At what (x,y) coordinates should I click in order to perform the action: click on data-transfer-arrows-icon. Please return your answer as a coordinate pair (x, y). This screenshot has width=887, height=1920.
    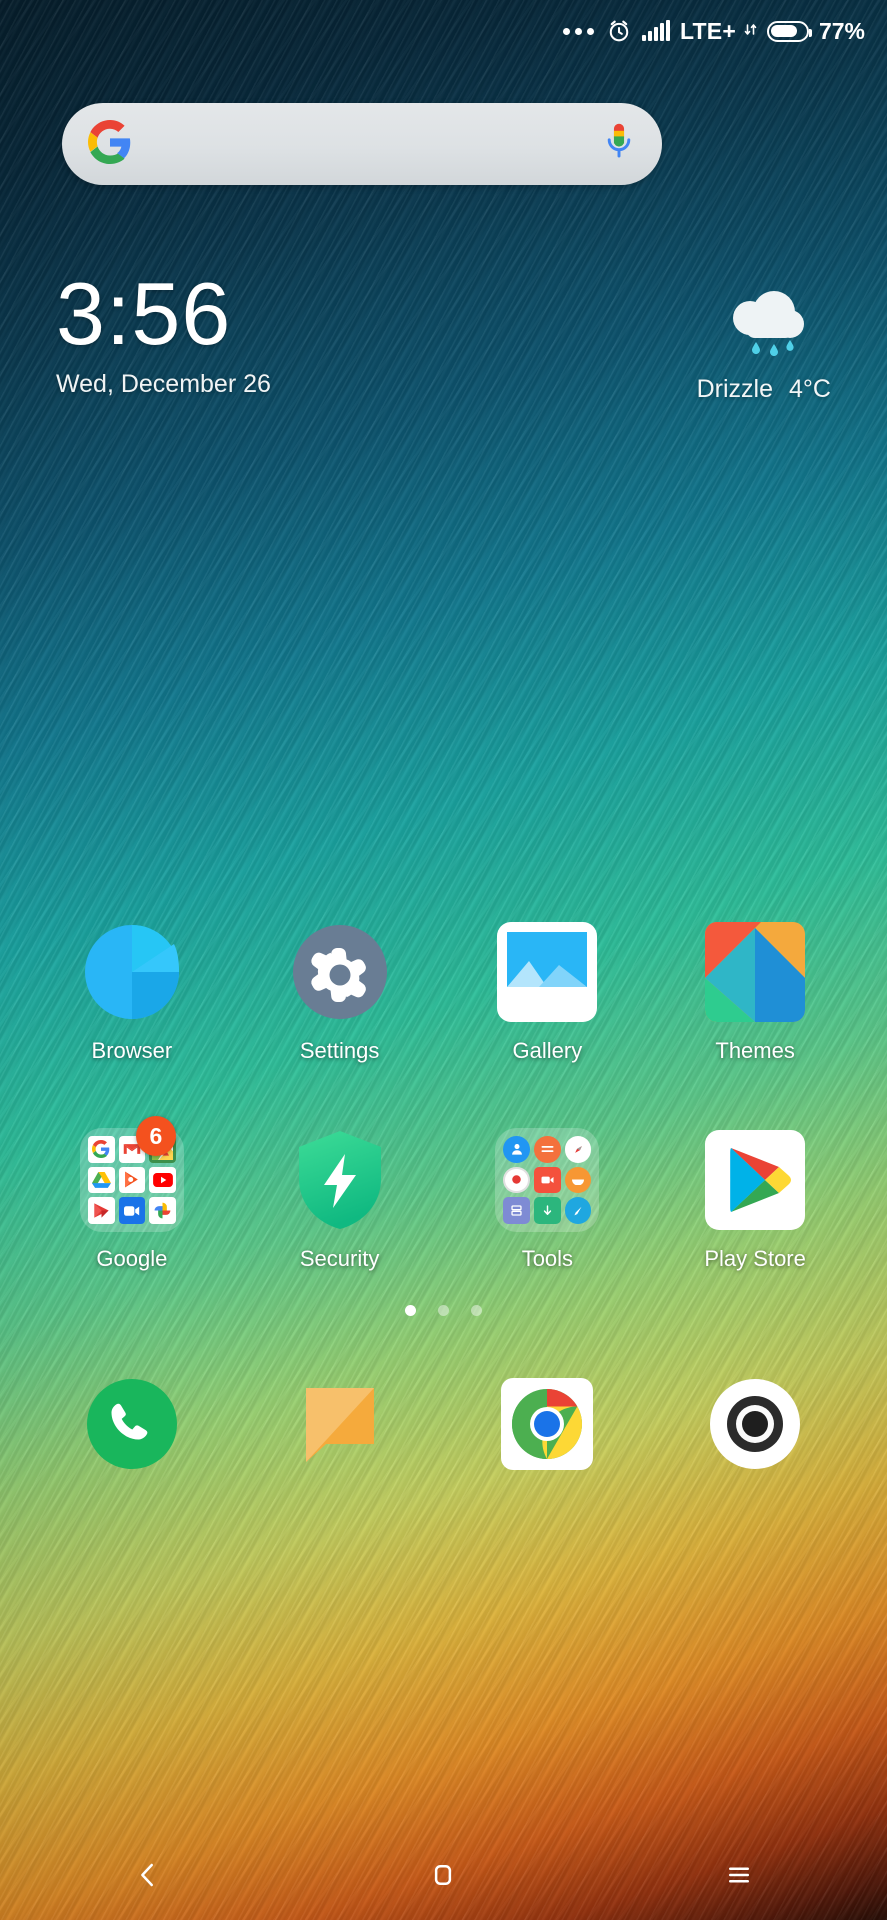
    Looking at the image, I should click on (750, 31).